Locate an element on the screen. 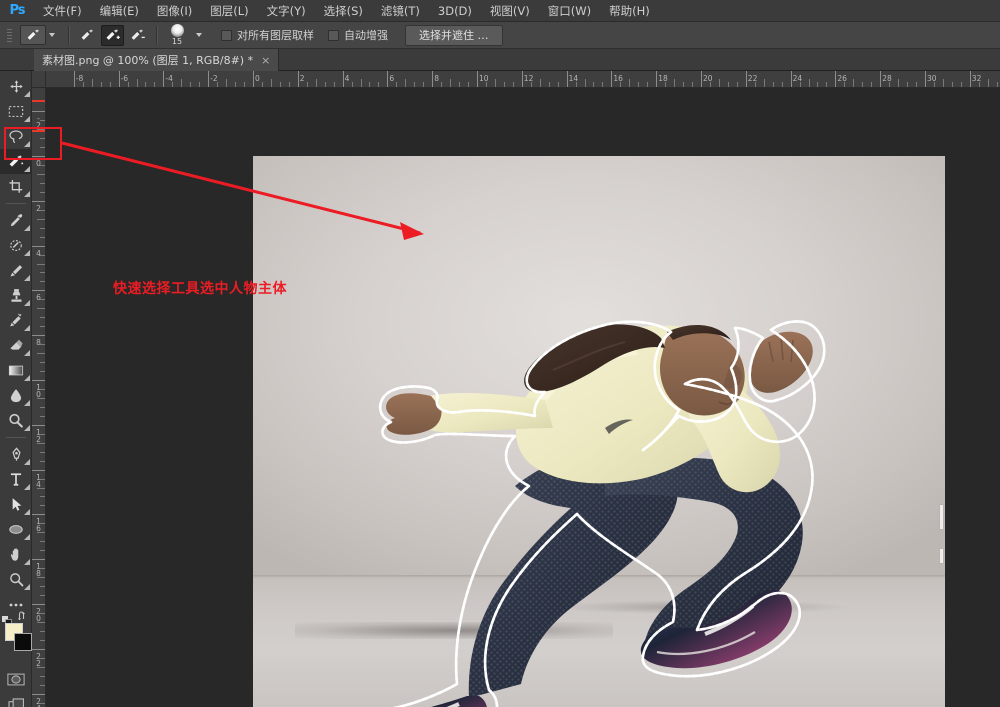 This screenshot has height=707, width=1000. menu-select: 选择(S) is located at coordinates (343, 11).